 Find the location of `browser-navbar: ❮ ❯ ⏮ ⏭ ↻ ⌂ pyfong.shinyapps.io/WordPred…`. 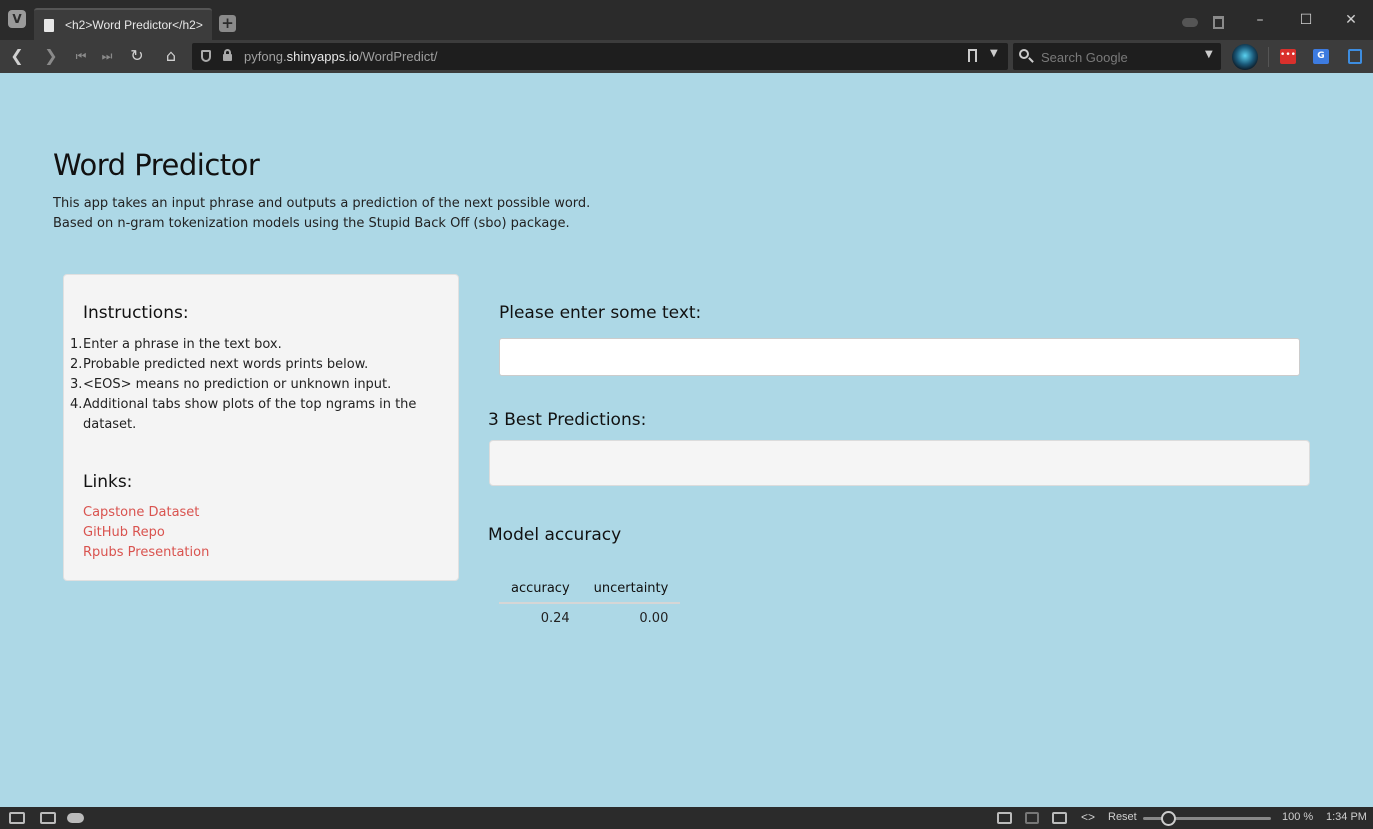

browser-navbar: ❮ ❯ ⏮ ⏭ ↻ ⌂ pyfong.shinyapps.io/WordPred… is located at coordinates (686, 56).